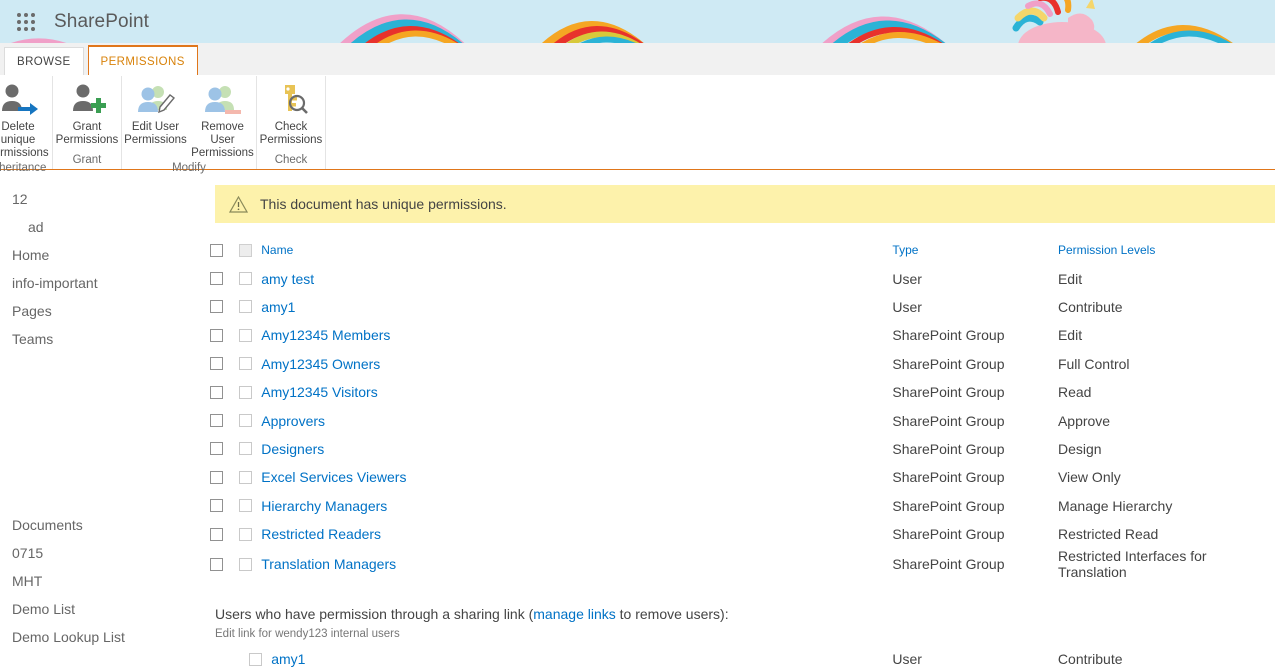 The width and height of the screenshot is (1275, 672). What do you see at coordinates (561, 307) in the screenshot?
I see `principal-name-cell: amy1` at bounding box center [561, 307].